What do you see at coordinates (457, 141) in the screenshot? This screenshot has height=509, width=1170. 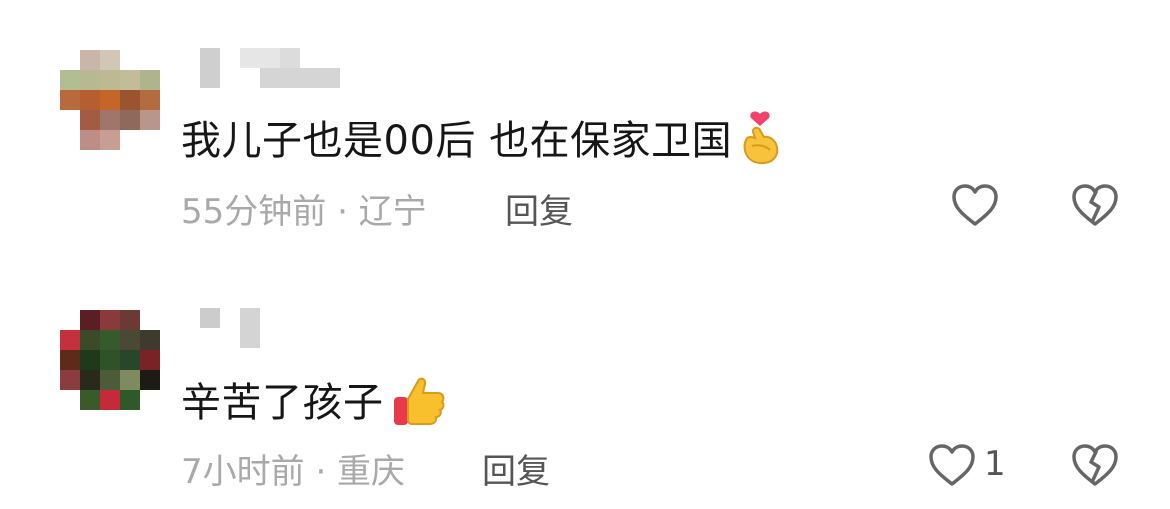 I see `comment-text-content: 我儿子也是00后 也在保家卫国` at bounding box center [457, 141].